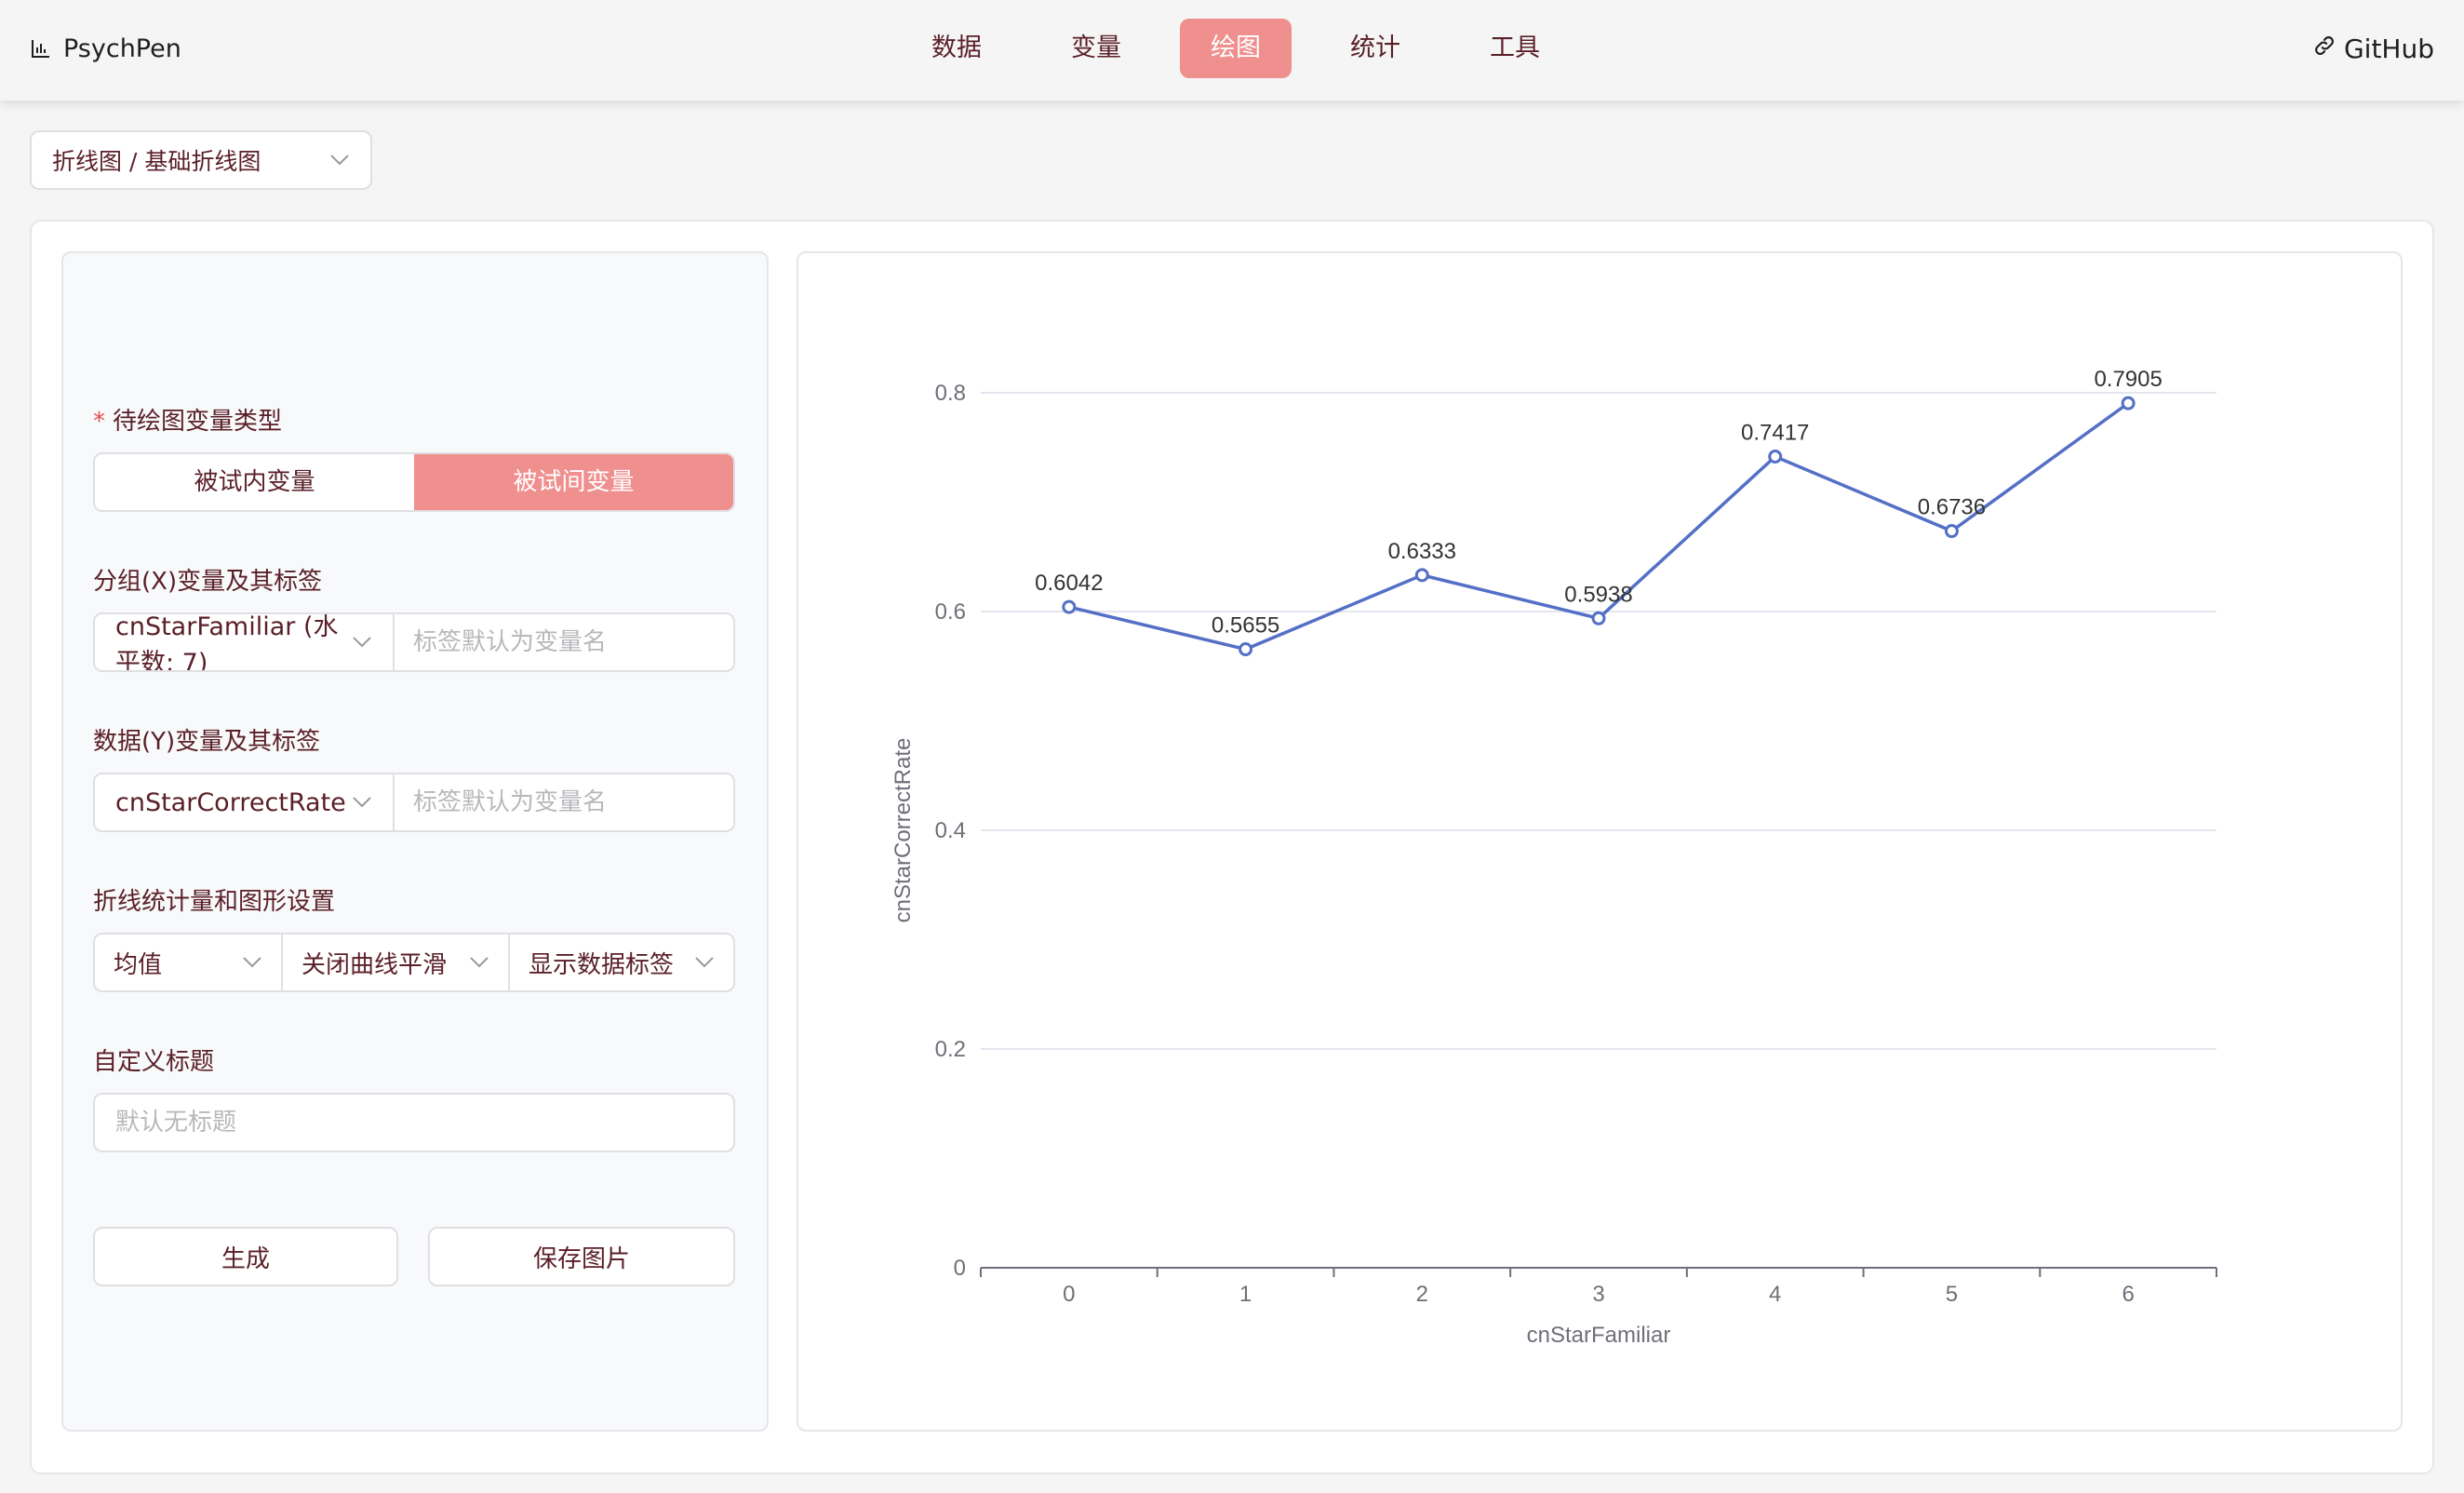 This screenshot has width=2464, height=1493. What do you see at coordinates (1069, 583) in the screenshot?
I see `data-label: 0.6042` at bounding box center [1069, 583].